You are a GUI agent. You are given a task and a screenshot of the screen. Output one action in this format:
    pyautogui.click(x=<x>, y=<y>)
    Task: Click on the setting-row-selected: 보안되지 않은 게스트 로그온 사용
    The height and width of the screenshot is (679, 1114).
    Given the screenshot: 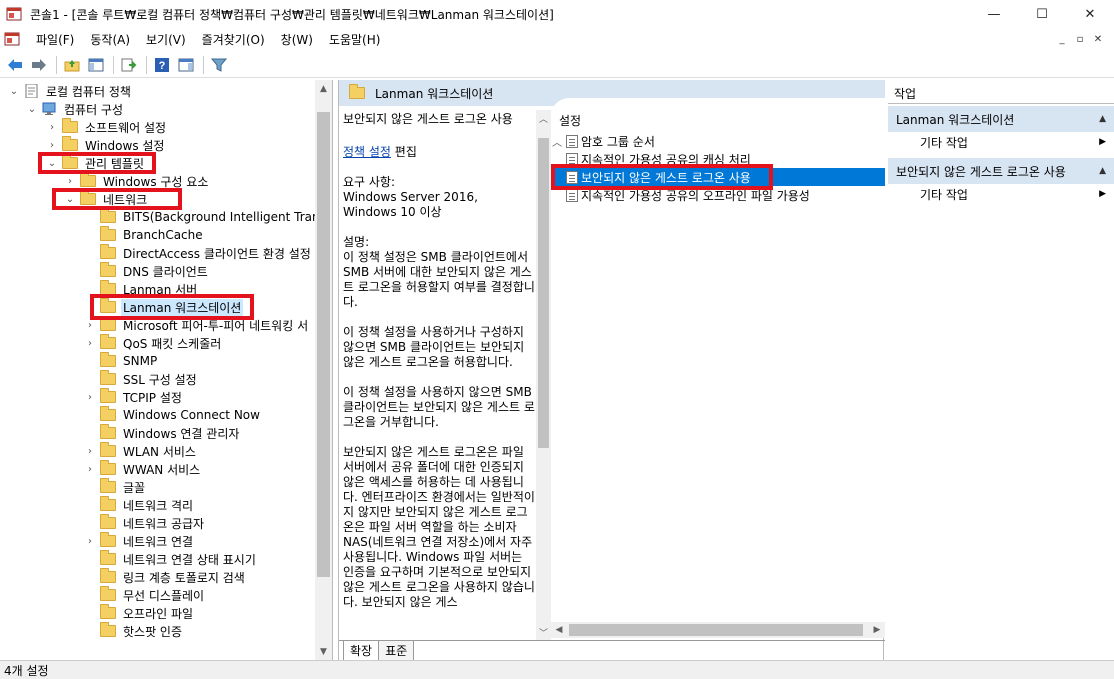 What is the action you would take?
    pyautogui.click(x=718, y=177)
    